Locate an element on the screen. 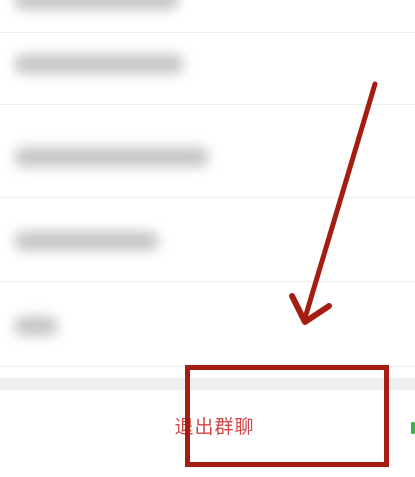  annotation-highlight-box is located at coordinates (287, 416).